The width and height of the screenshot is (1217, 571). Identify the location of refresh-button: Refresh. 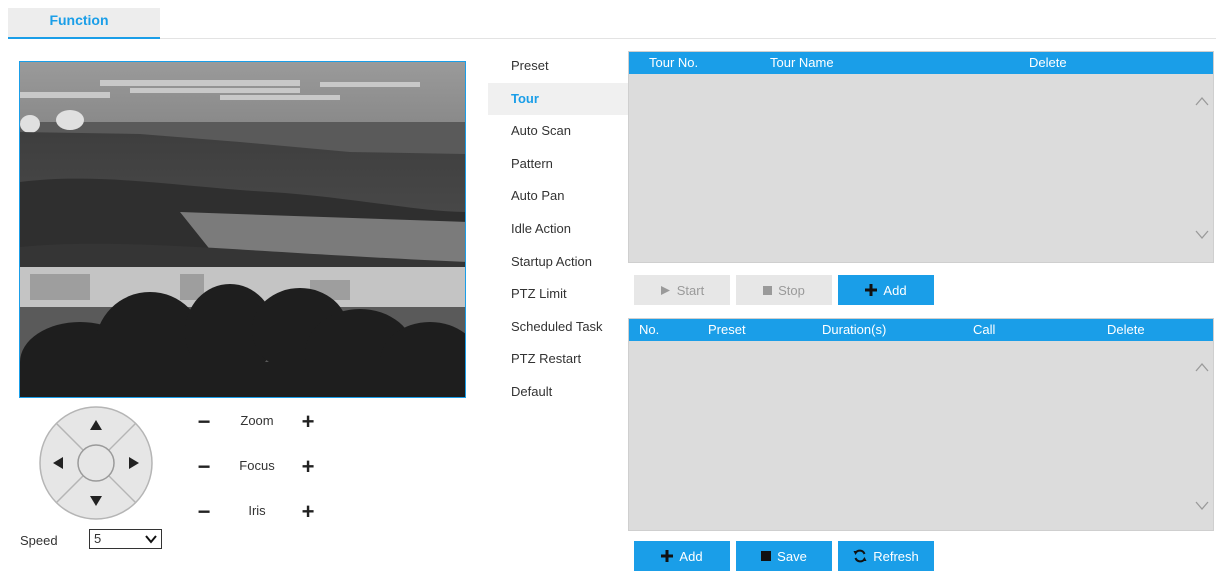
(886, 556).